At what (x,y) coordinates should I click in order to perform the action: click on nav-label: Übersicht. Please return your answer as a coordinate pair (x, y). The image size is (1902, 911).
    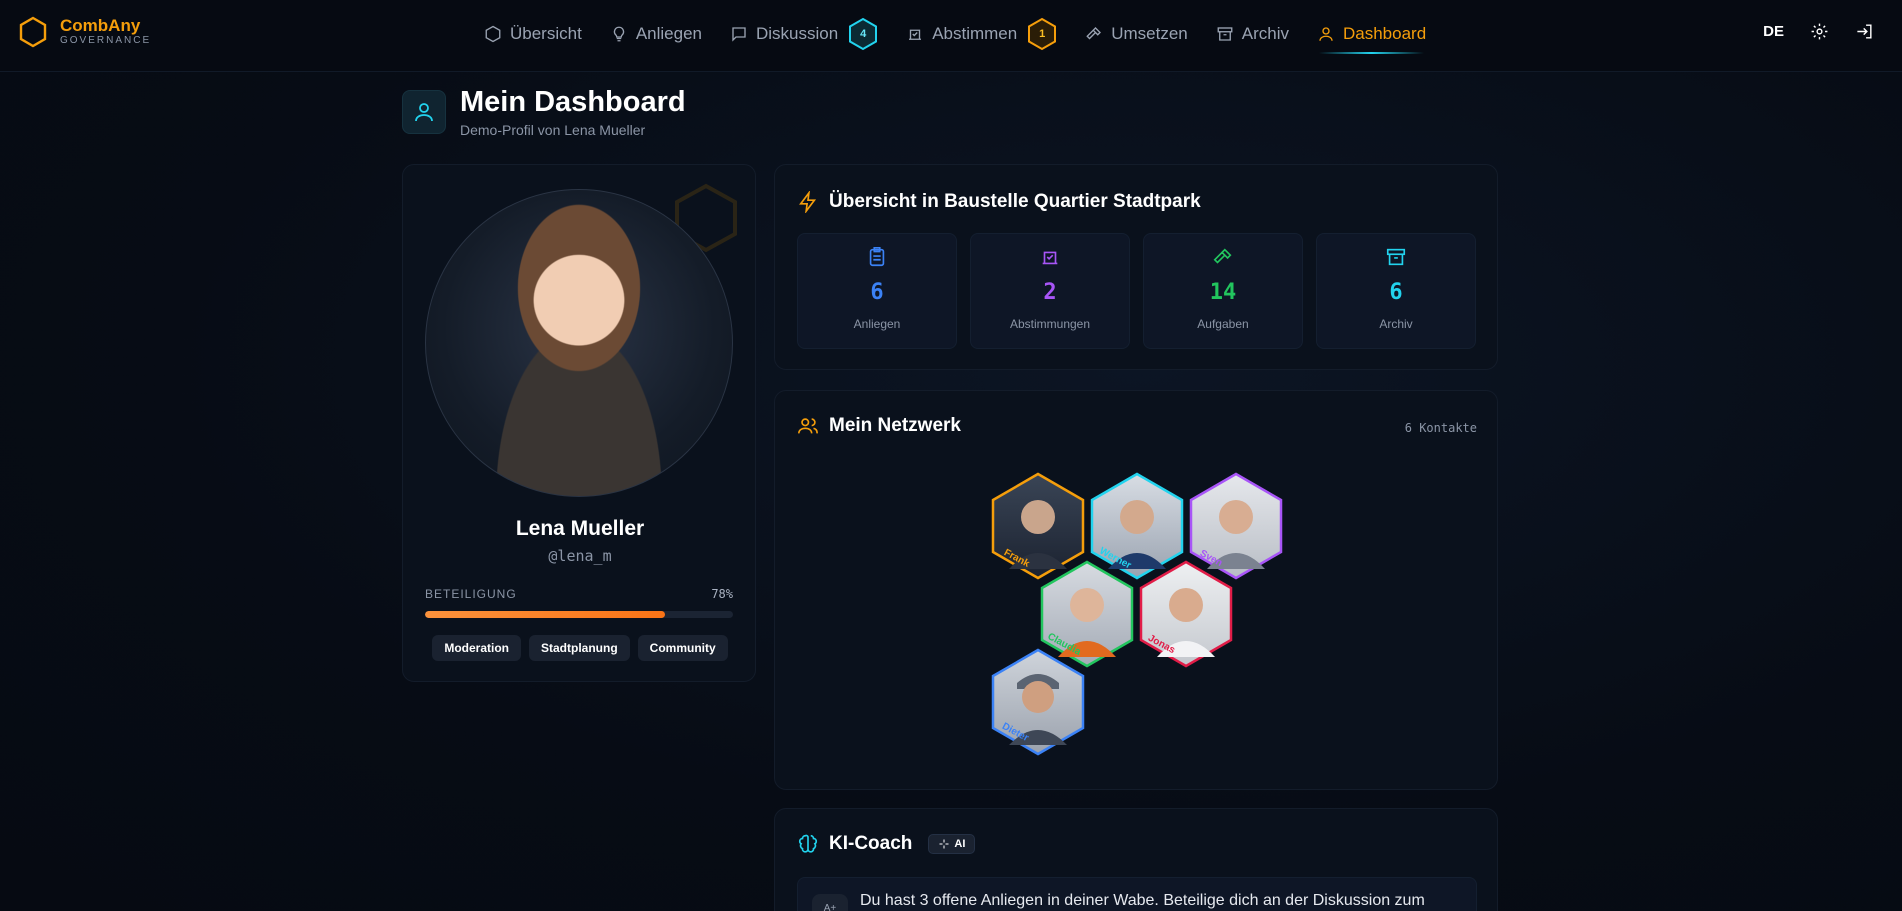
    Looking at the image, I should click on (546, 33).